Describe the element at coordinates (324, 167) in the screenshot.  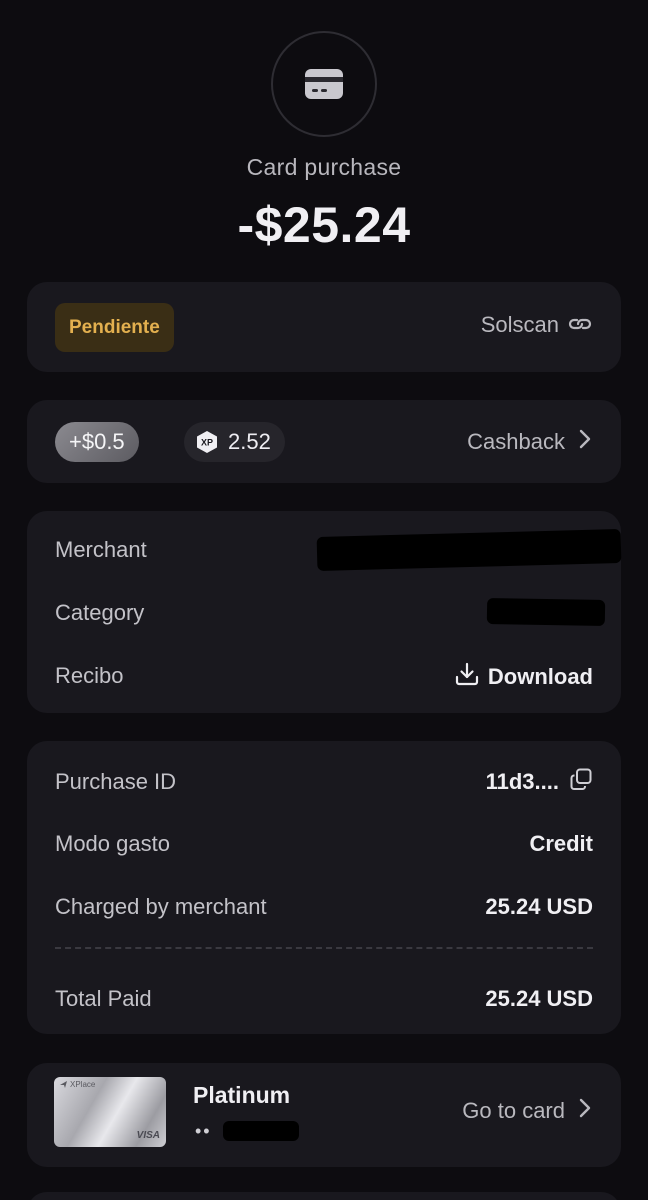
I see `transaction-type: Card purchase` at that location.